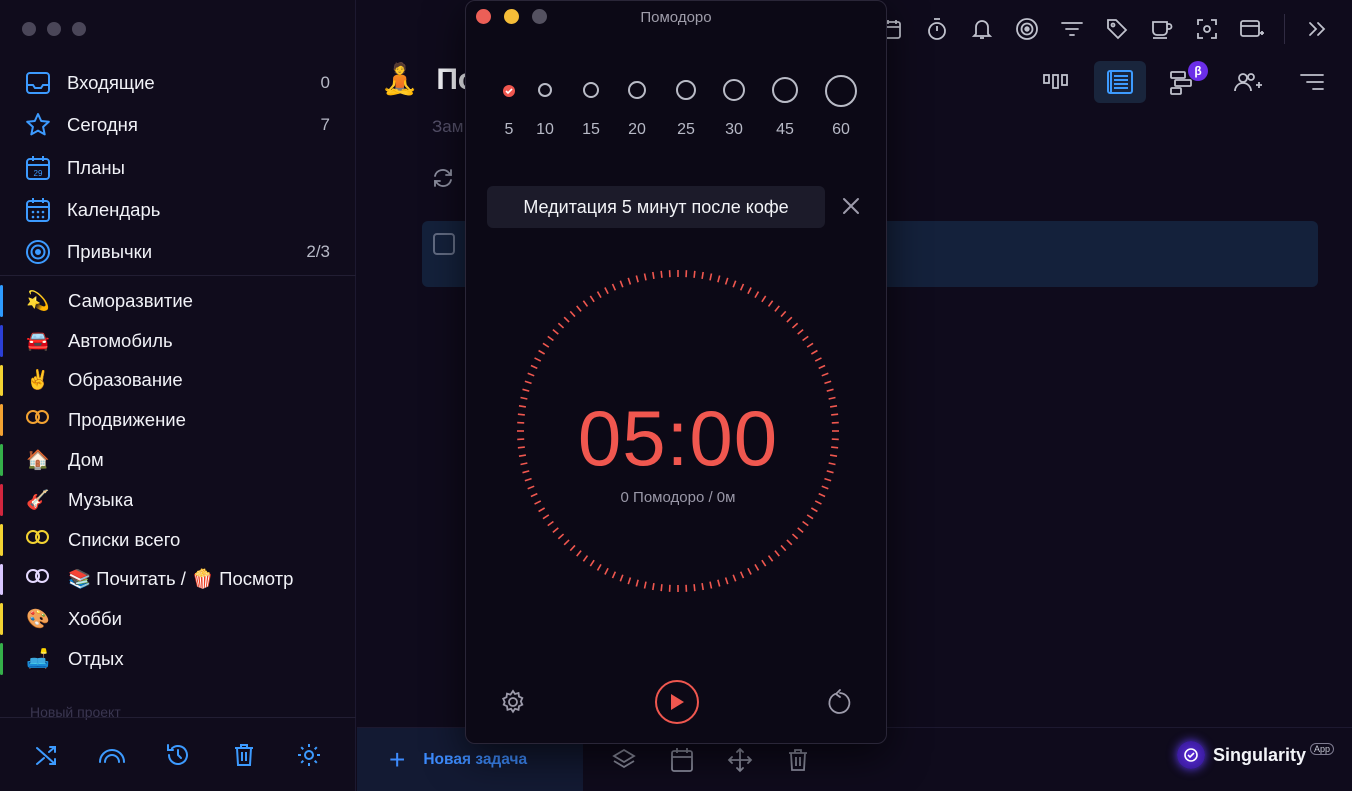 The height and width of the screenshot is (791, 1352). Describe the element at coordinates (734, 108) in the screenshot. I see `duration-option-30: 30` at that location.